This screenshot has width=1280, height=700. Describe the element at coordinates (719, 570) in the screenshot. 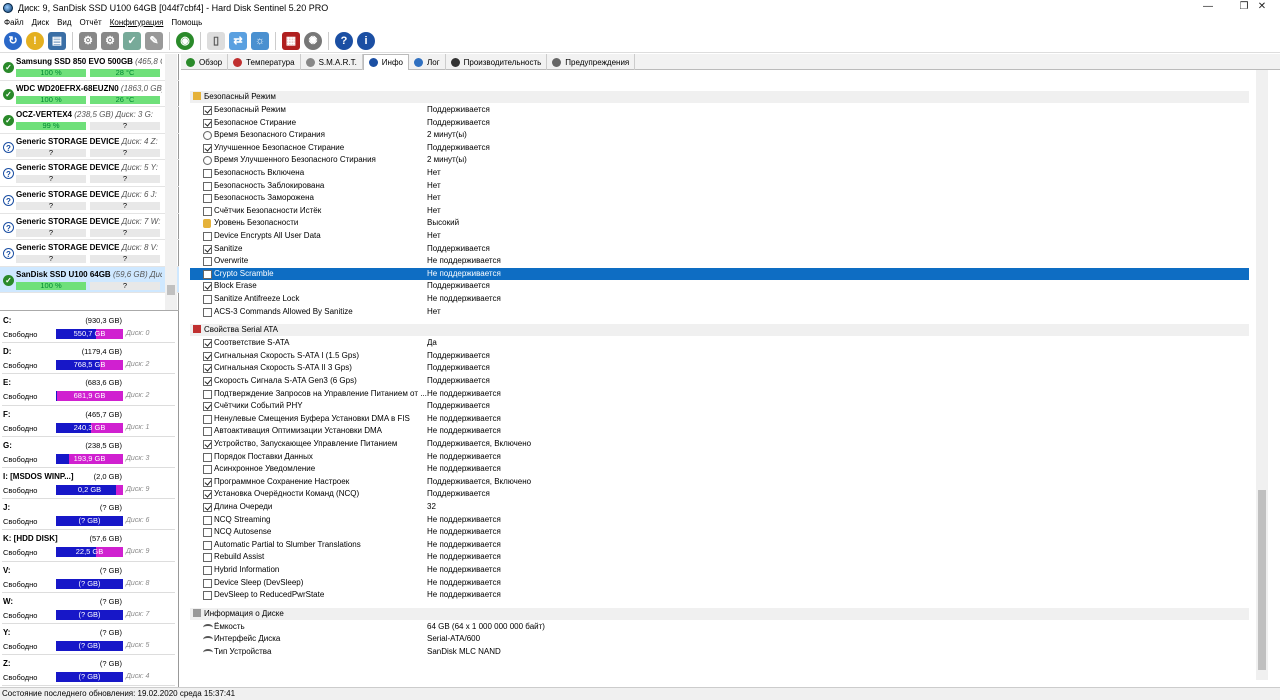

I see `property-row: Hybrid Information Не поддерживается` at that location.